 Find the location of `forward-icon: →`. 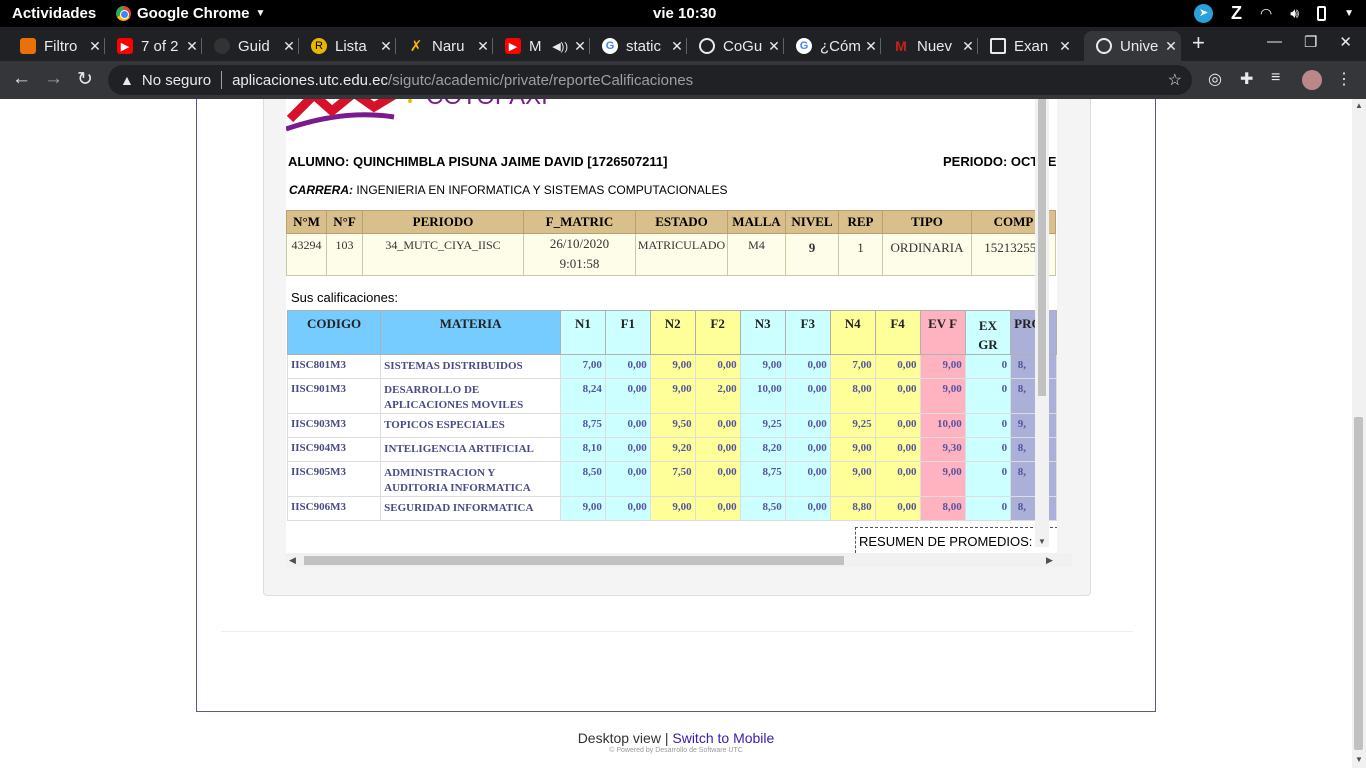

forward-icon: → is located at coordinates (53, 79).